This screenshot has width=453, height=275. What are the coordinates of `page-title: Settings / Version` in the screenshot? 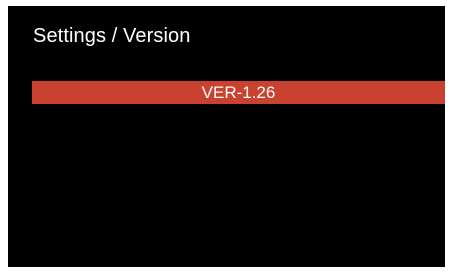 It's located at (112, 36).